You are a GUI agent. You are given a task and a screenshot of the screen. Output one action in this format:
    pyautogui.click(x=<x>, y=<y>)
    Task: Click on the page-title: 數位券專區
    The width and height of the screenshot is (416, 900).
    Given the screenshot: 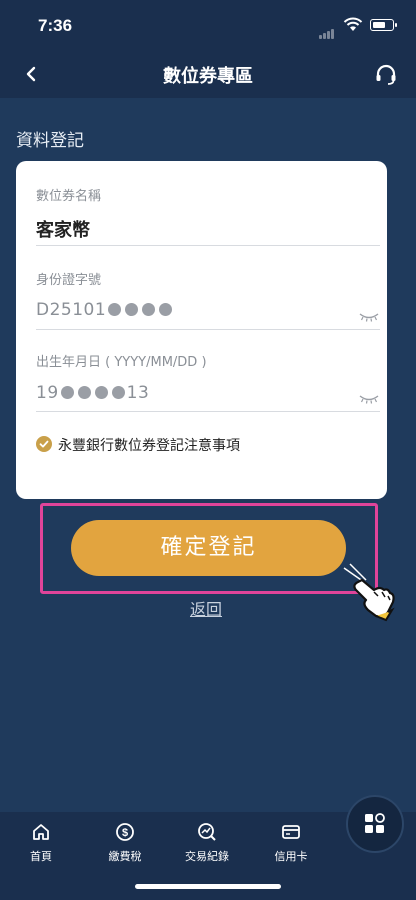 What is the action you would take?
    pyautogui.click(x=208, y=76)
    